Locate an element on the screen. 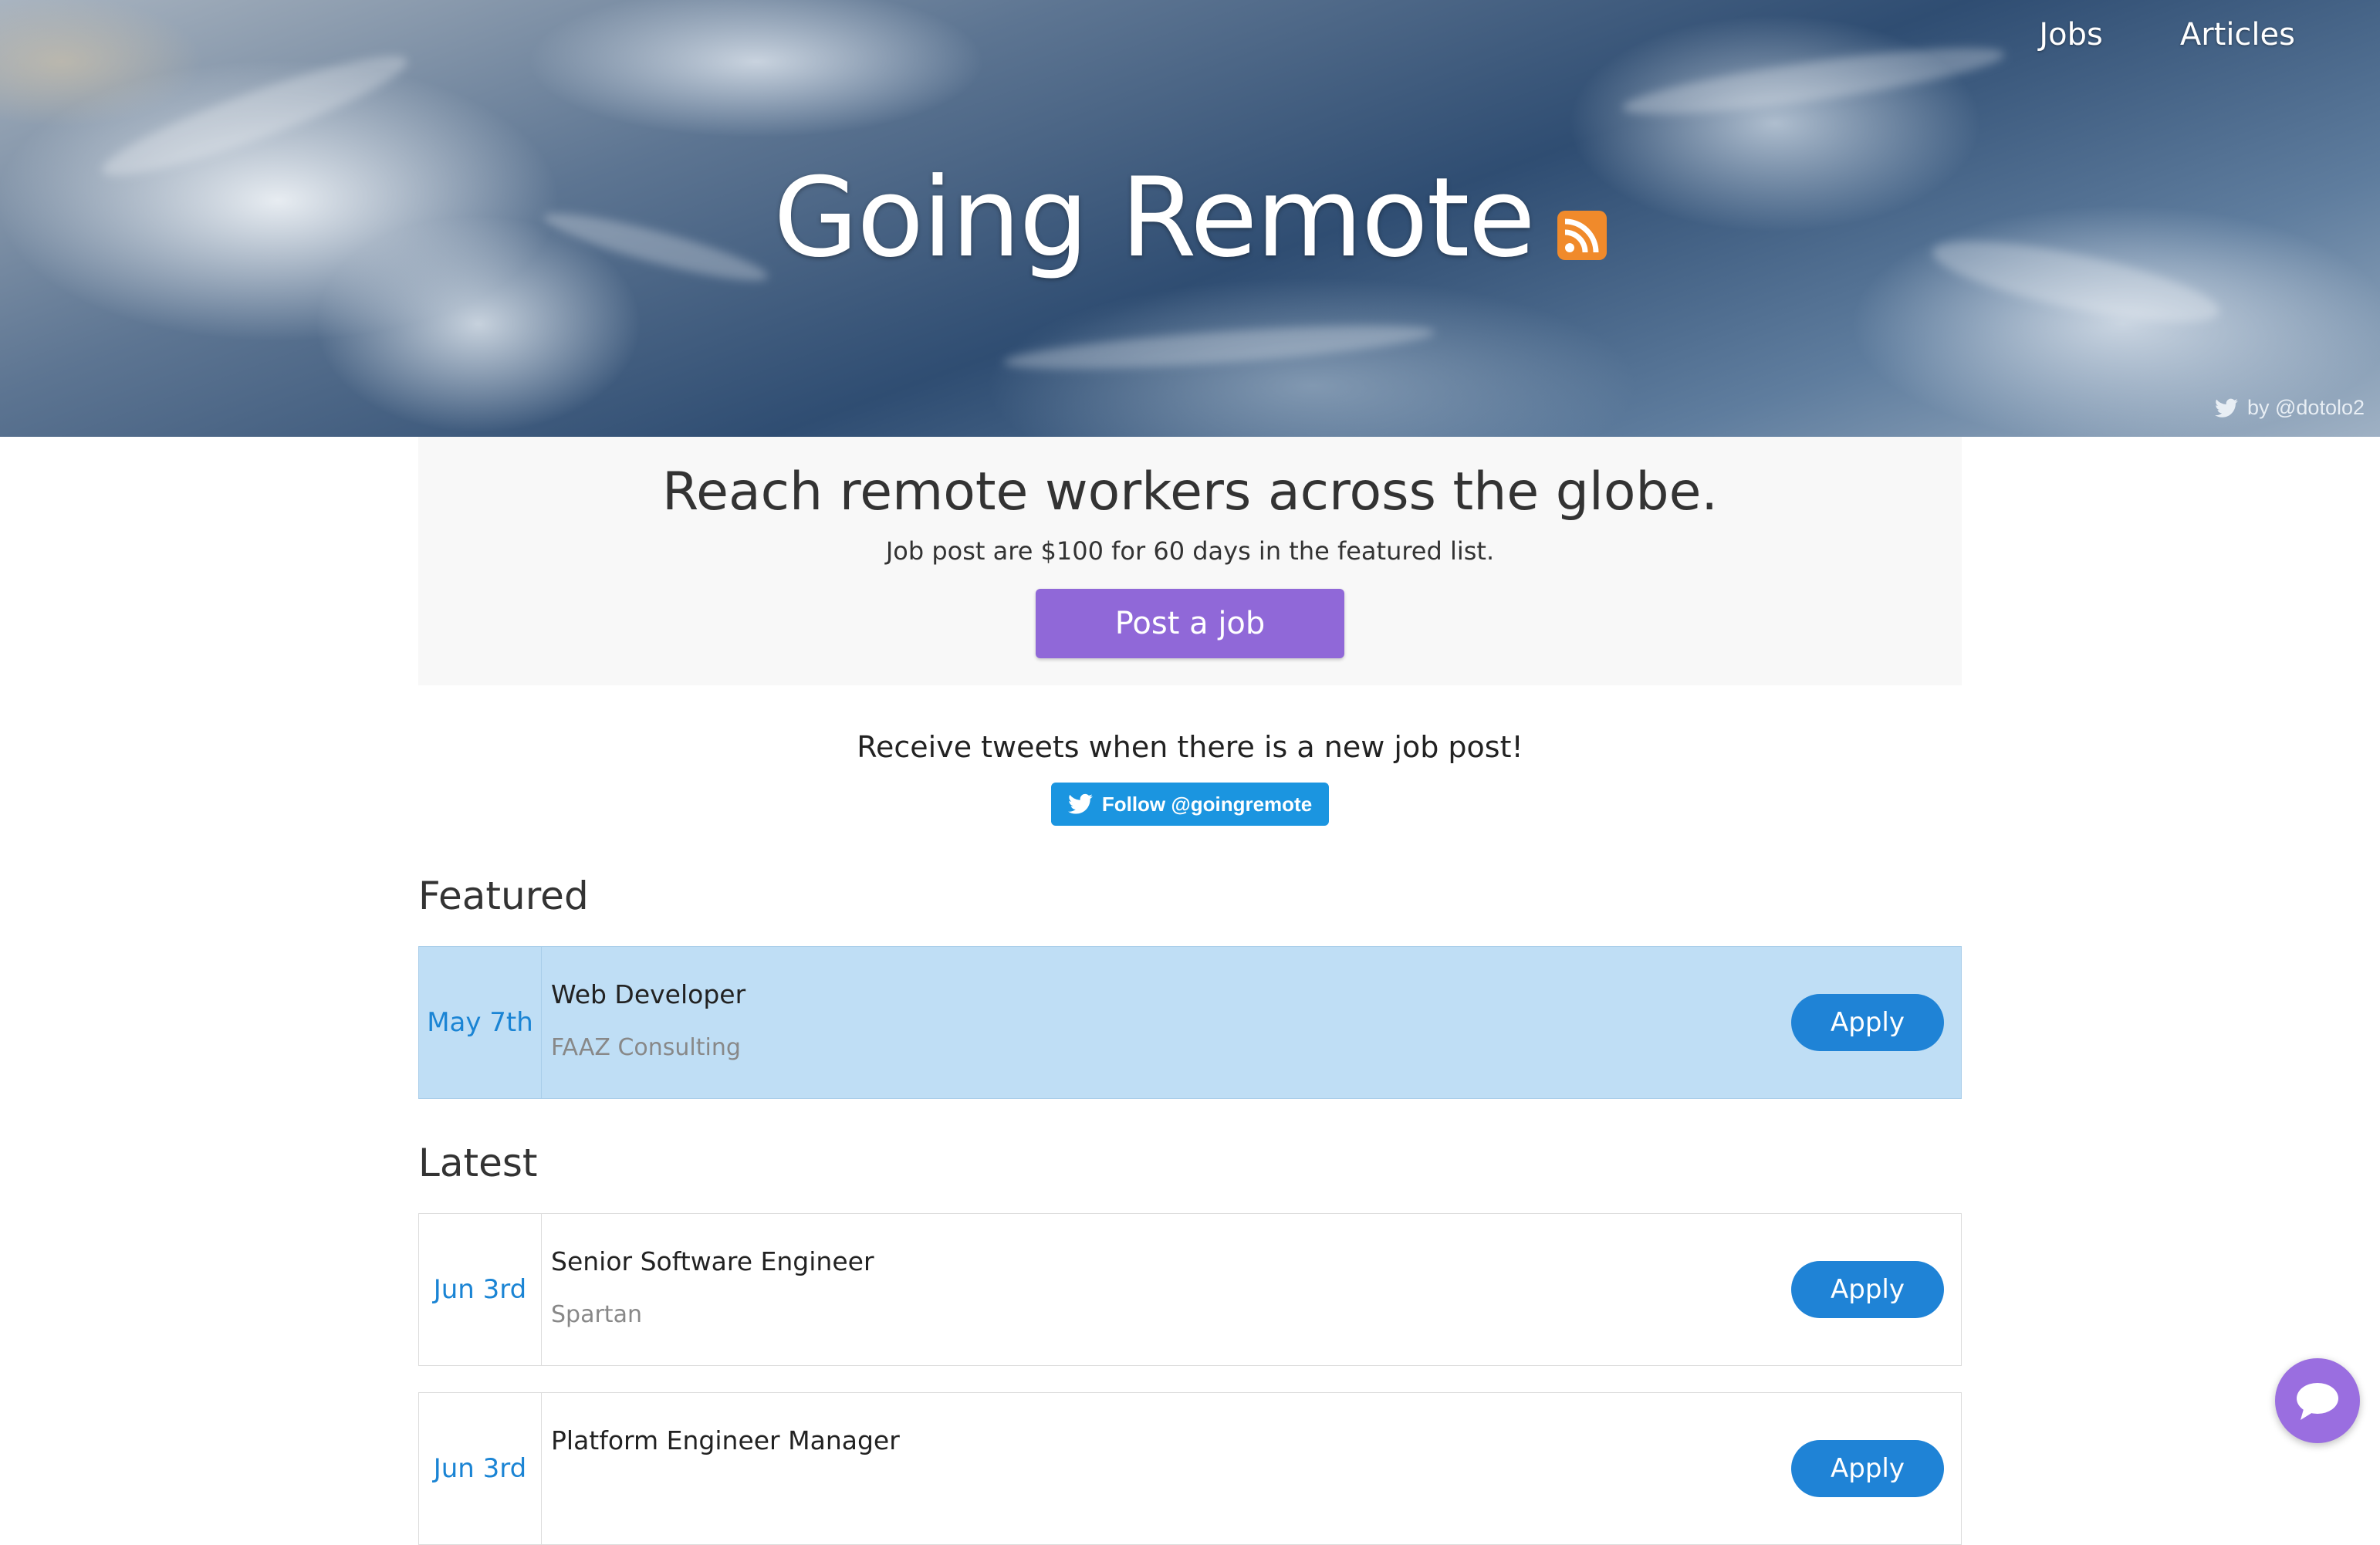 Image resolution: width=2380 pixels, height=1545 pixels. chat-button is located at coordinates (2317, 1400).